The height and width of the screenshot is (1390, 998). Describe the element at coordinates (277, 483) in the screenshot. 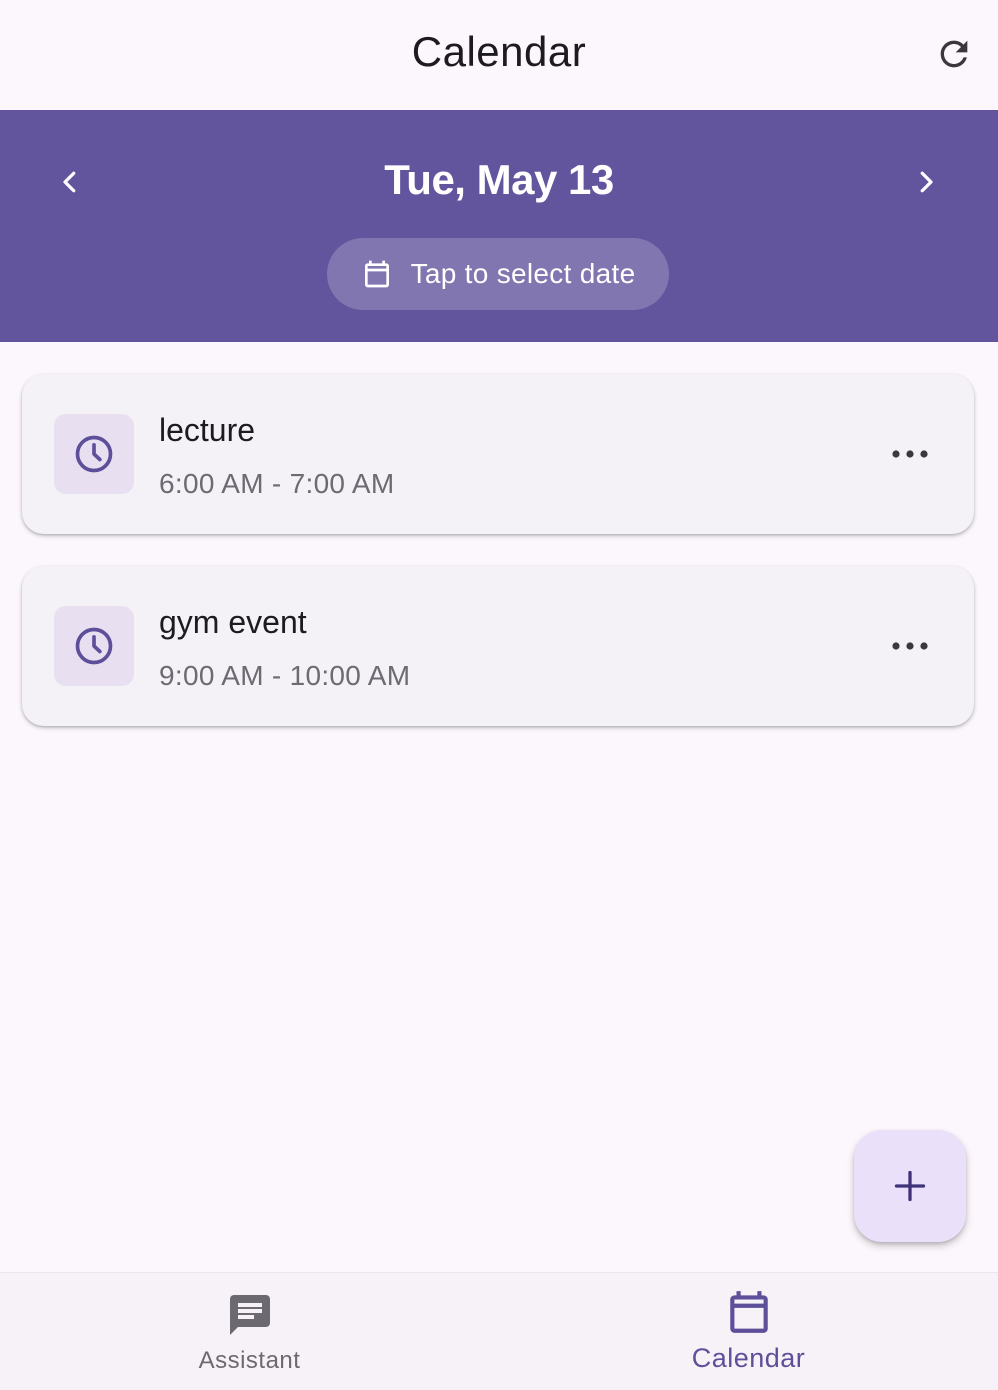

I see `event-time: 6:00 AM - 7:00 AM` at that location.